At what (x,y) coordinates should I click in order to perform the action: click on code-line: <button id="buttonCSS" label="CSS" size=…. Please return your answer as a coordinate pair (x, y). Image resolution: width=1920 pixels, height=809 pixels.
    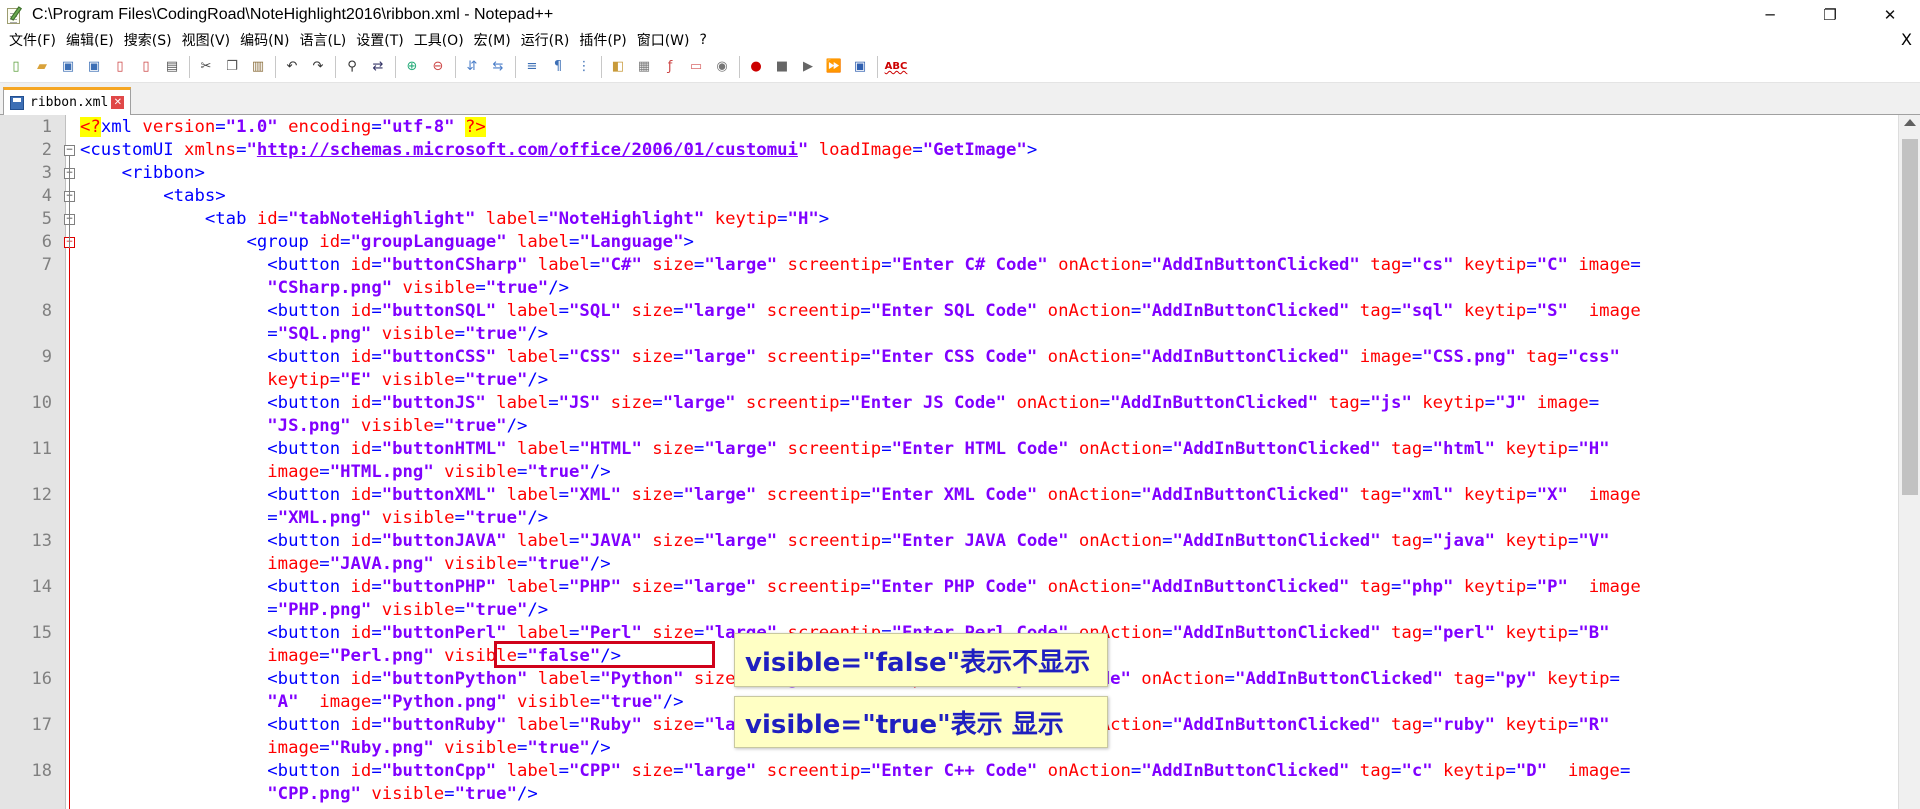
    Looking at the image, I should click on (850, 357).